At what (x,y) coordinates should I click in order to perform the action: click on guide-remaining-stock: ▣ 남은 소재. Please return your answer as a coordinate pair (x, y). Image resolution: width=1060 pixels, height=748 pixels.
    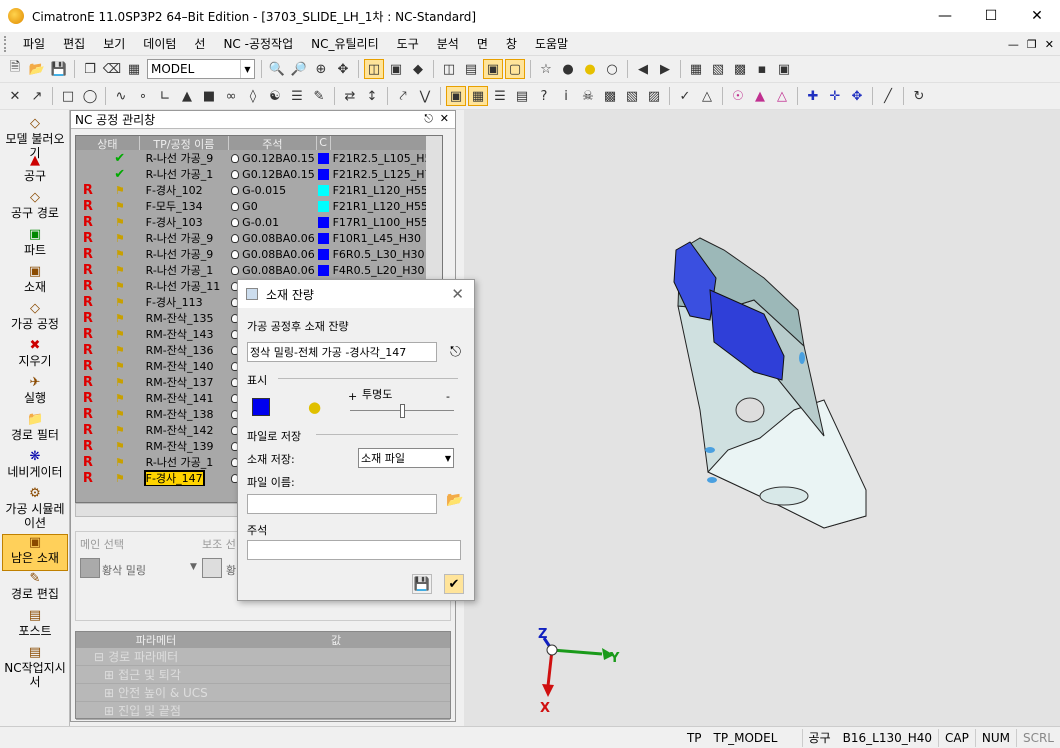
    Looking at the image, I should click on (35, 552).